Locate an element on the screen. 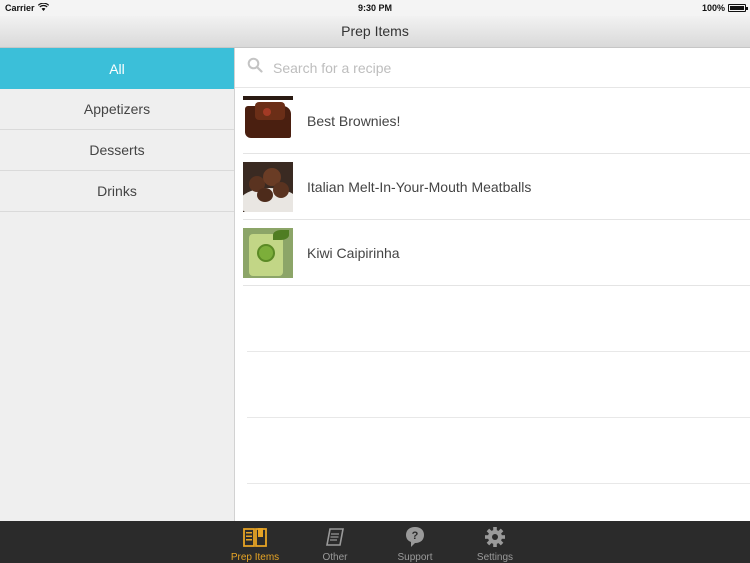 This screenshot has width=750, height=563. question-icon: ? is located at coordinates (415, 538).